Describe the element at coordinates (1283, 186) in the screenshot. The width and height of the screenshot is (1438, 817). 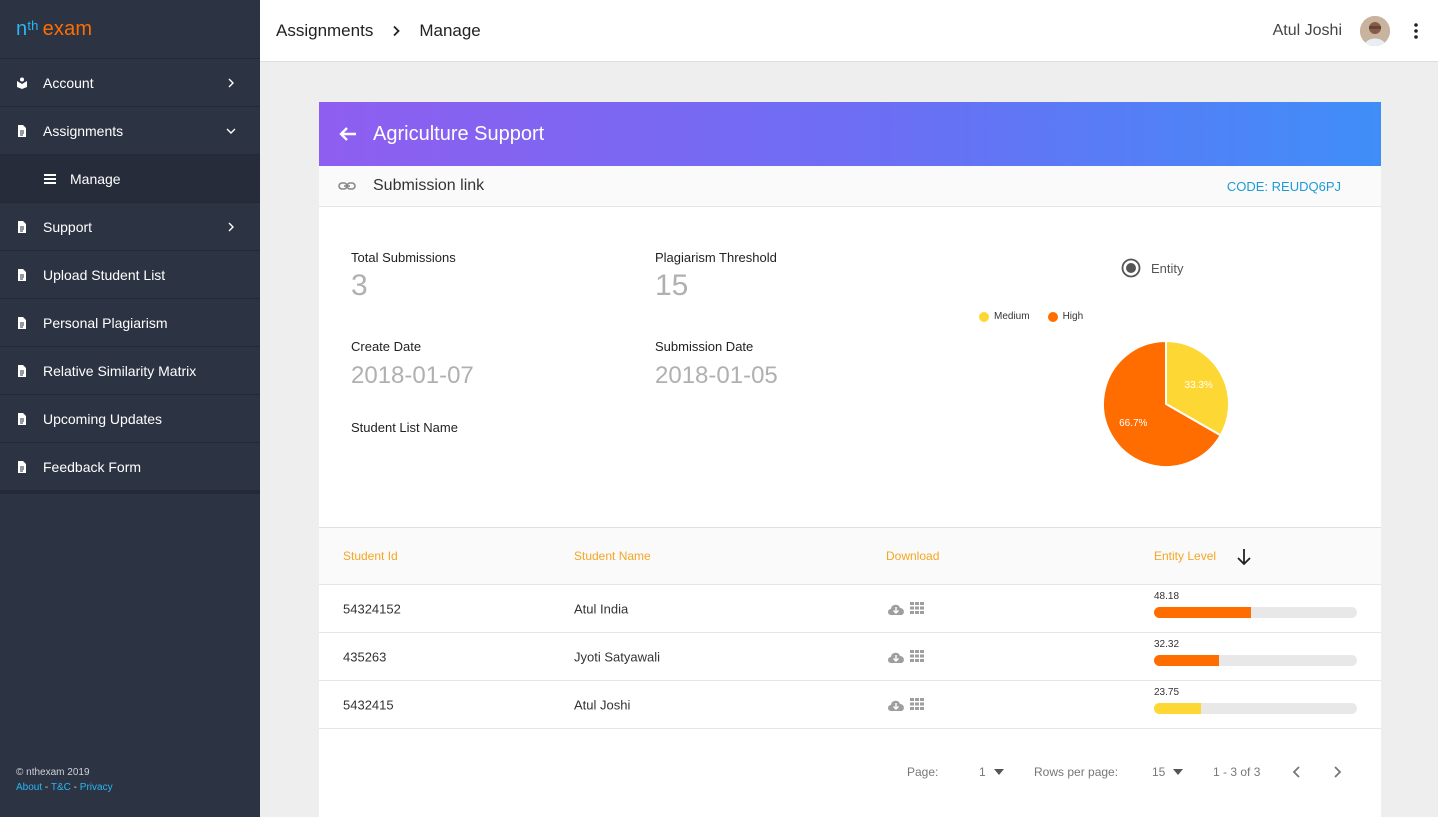
I see `assignment-code: CODE: REUDQ6PJ` at that location.